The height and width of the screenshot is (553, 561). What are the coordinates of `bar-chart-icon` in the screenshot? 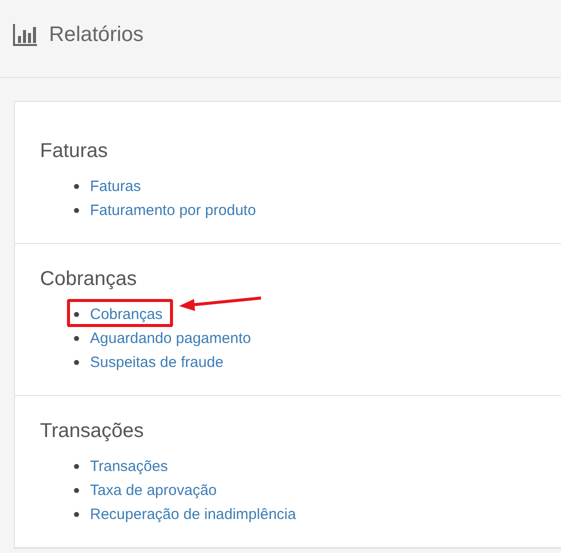 It's located at (25, 35).